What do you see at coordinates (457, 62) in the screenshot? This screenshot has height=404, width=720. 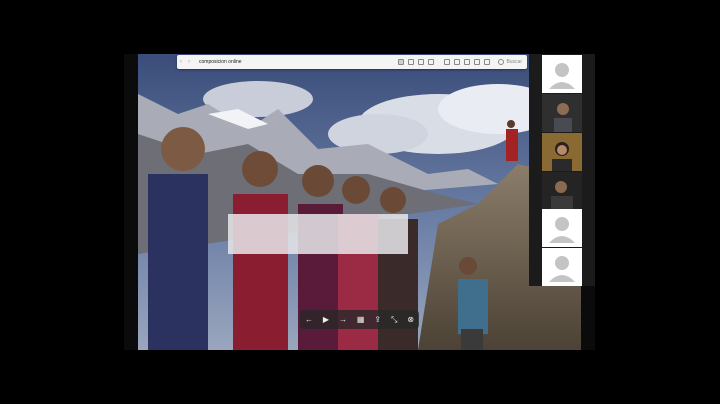 I see `share-icon` at bounding box center [457, 62].